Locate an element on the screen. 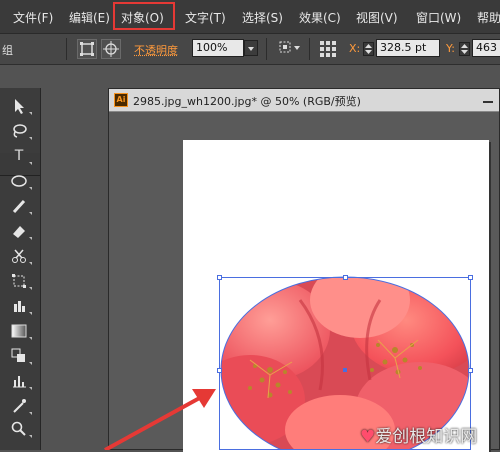  watermark: ♥爱创根知识网 is located at coordinates (418, 434).